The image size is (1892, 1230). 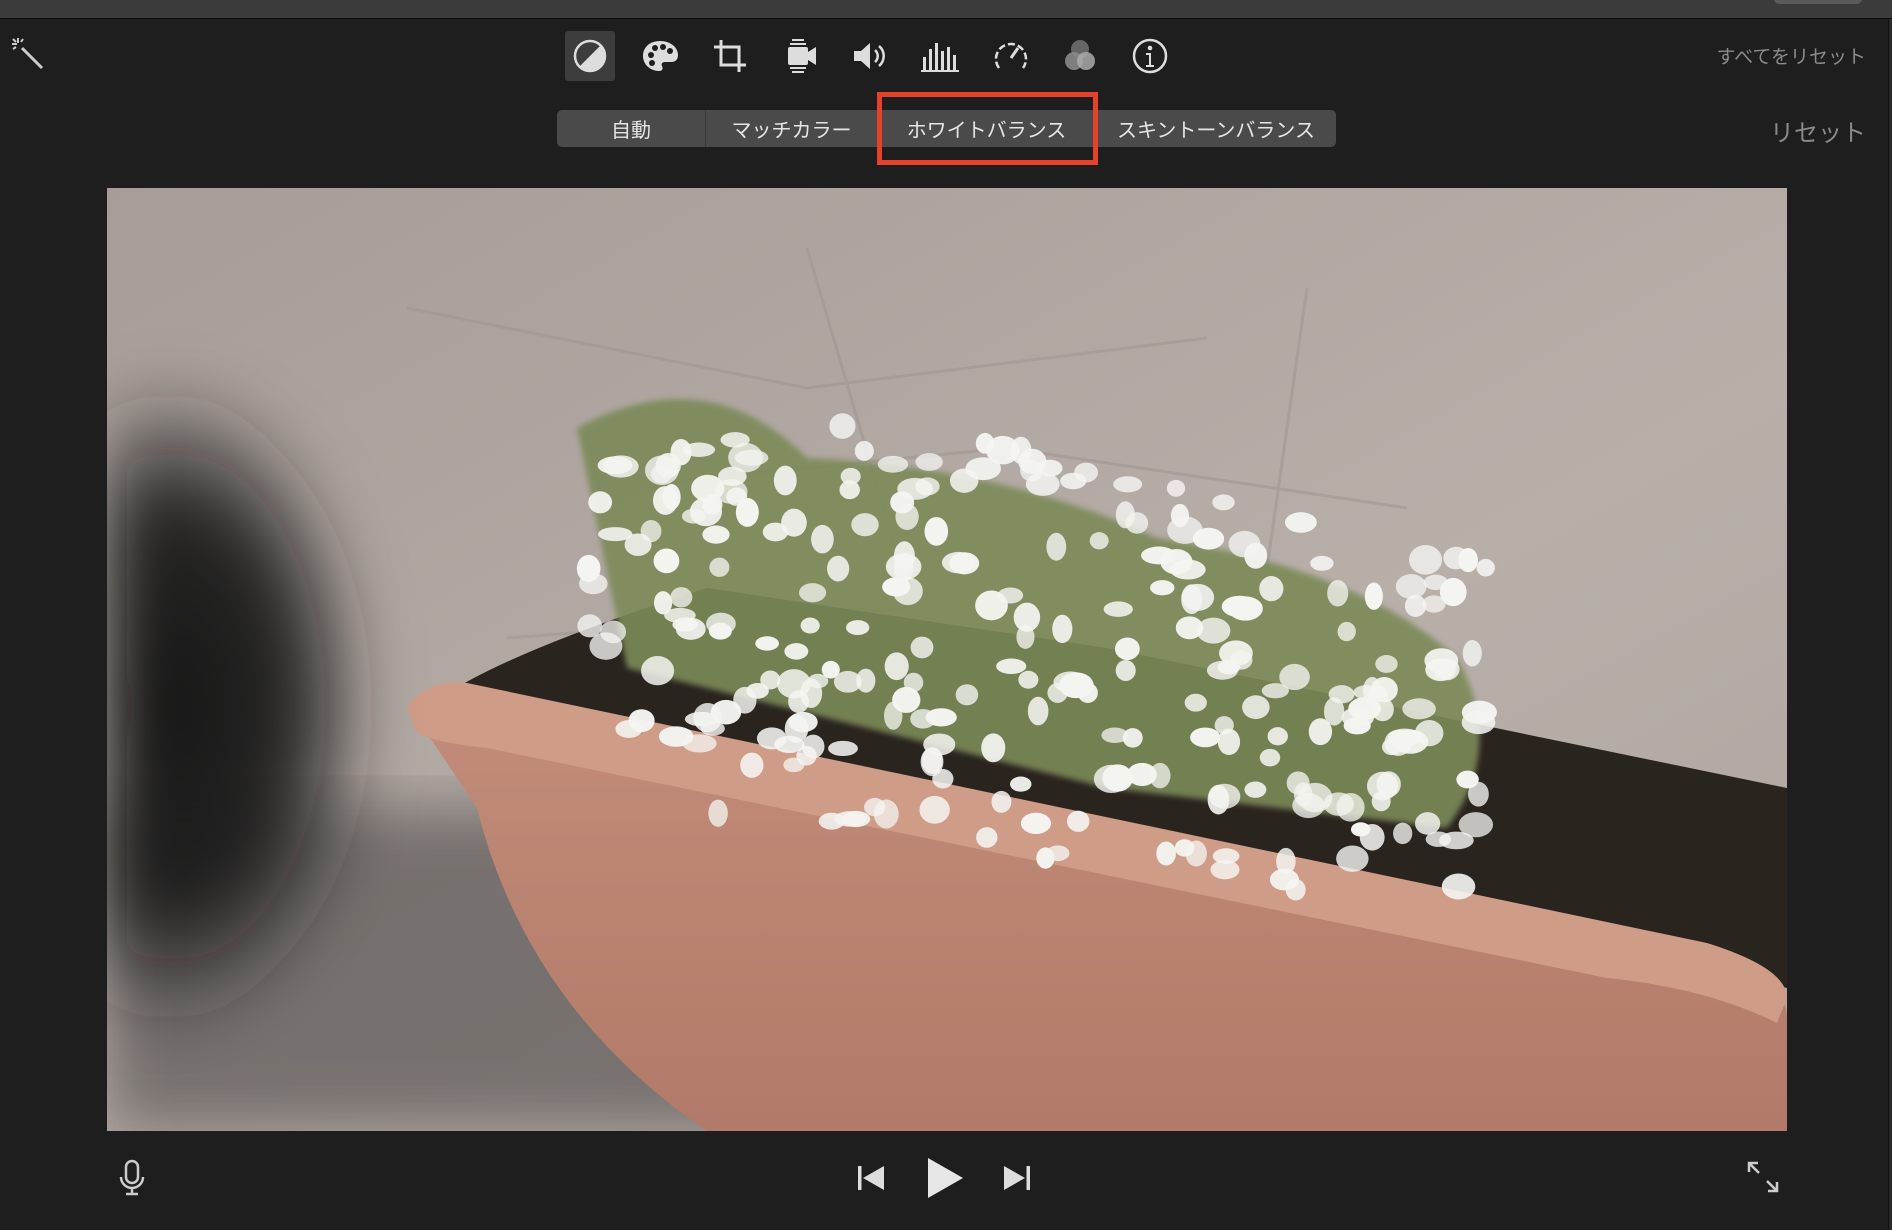 What do you see at coordinates (590, 56) in the screenshot?
I see `color-balance-icon` at bounding box center [590, 56].